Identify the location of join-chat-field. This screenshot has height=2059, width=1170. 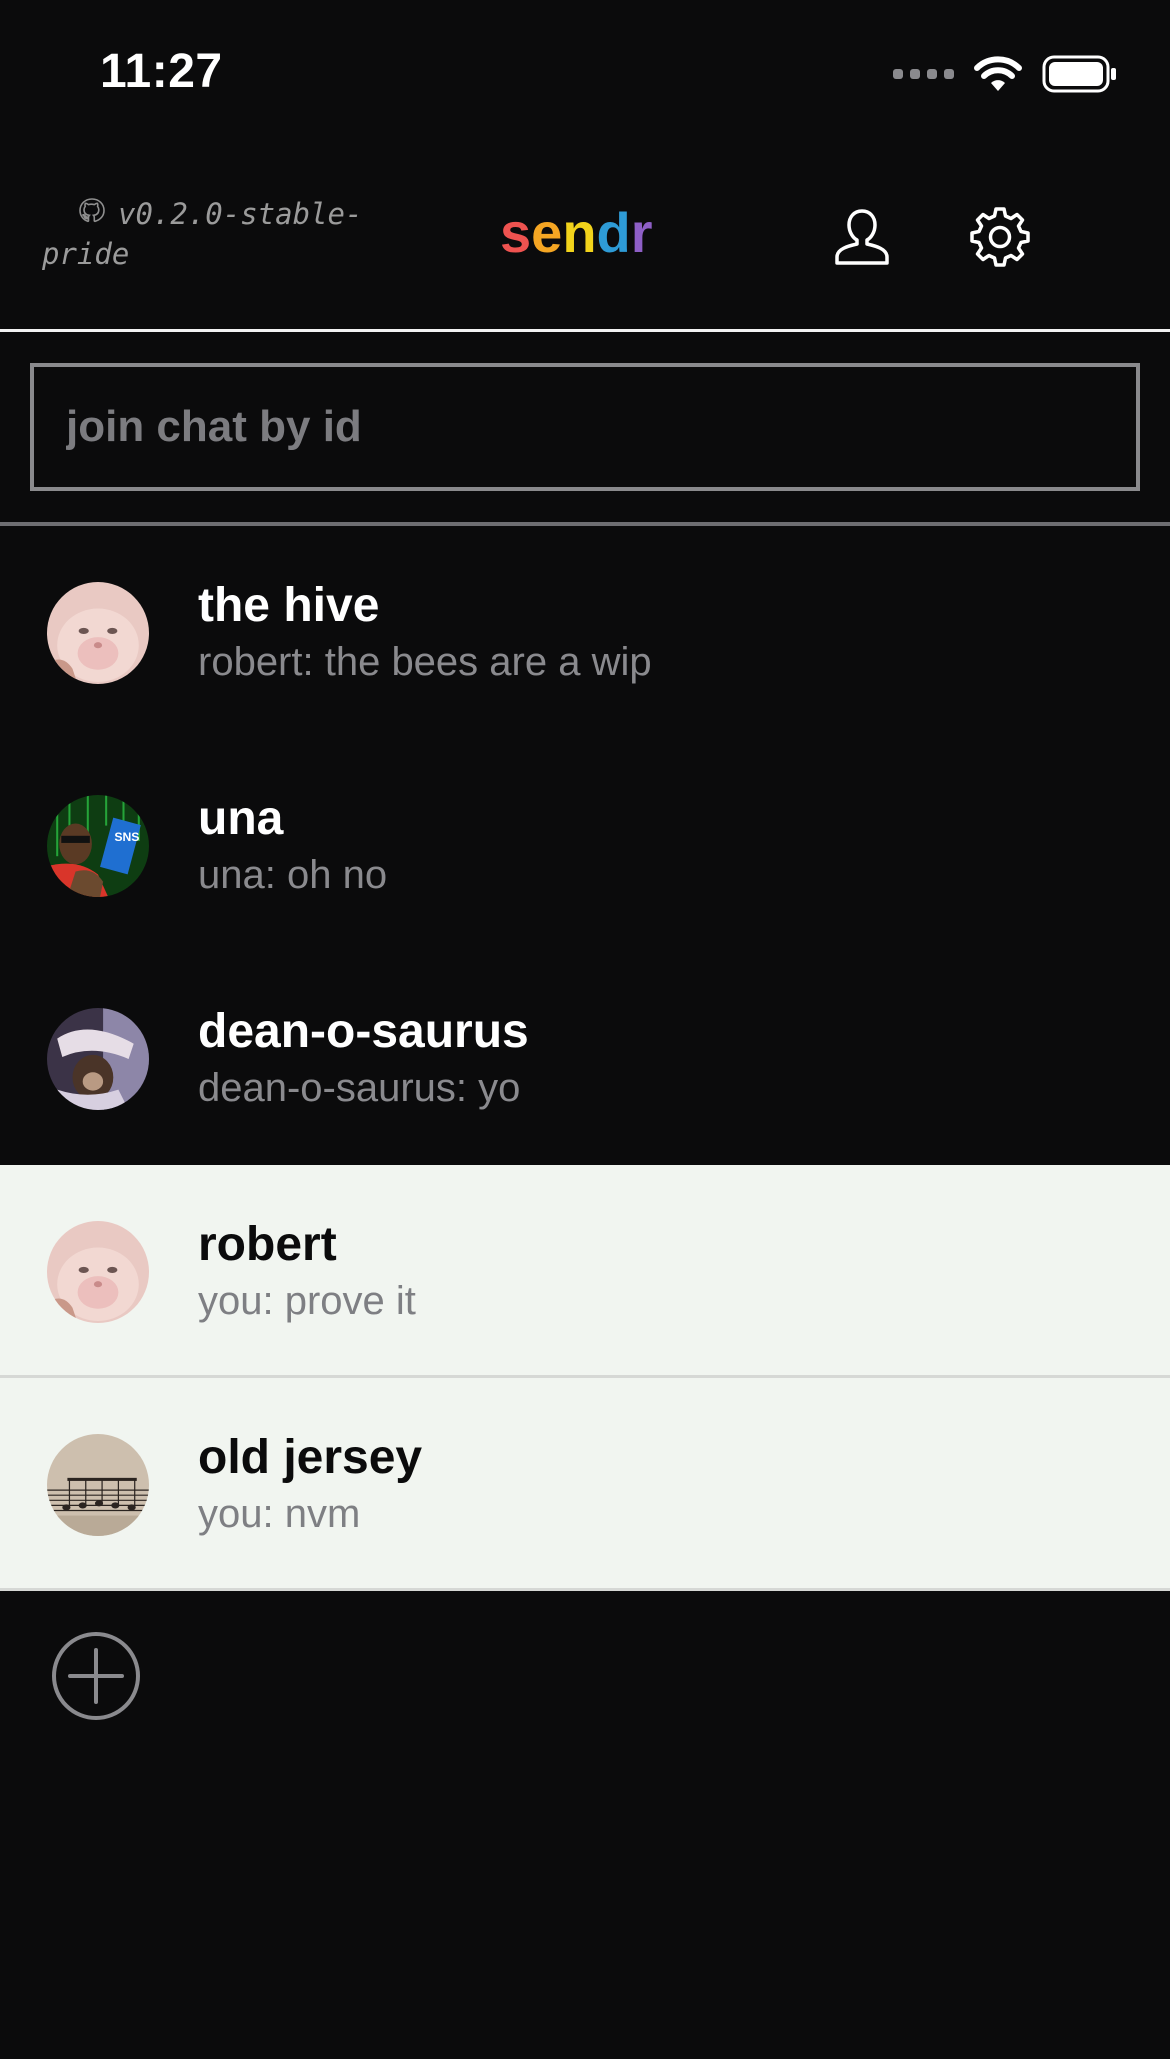
(585, 427).